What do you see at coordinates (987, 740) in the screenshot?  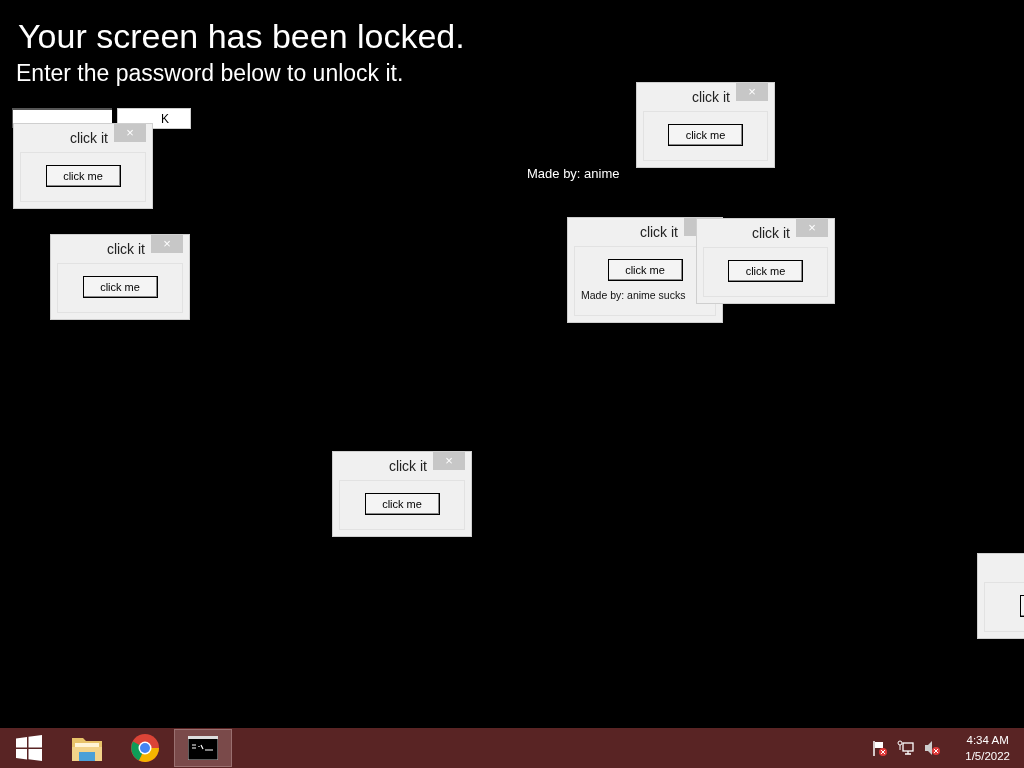 I see `clock-time: 4:34 AM` at bounding box center [987, 740].